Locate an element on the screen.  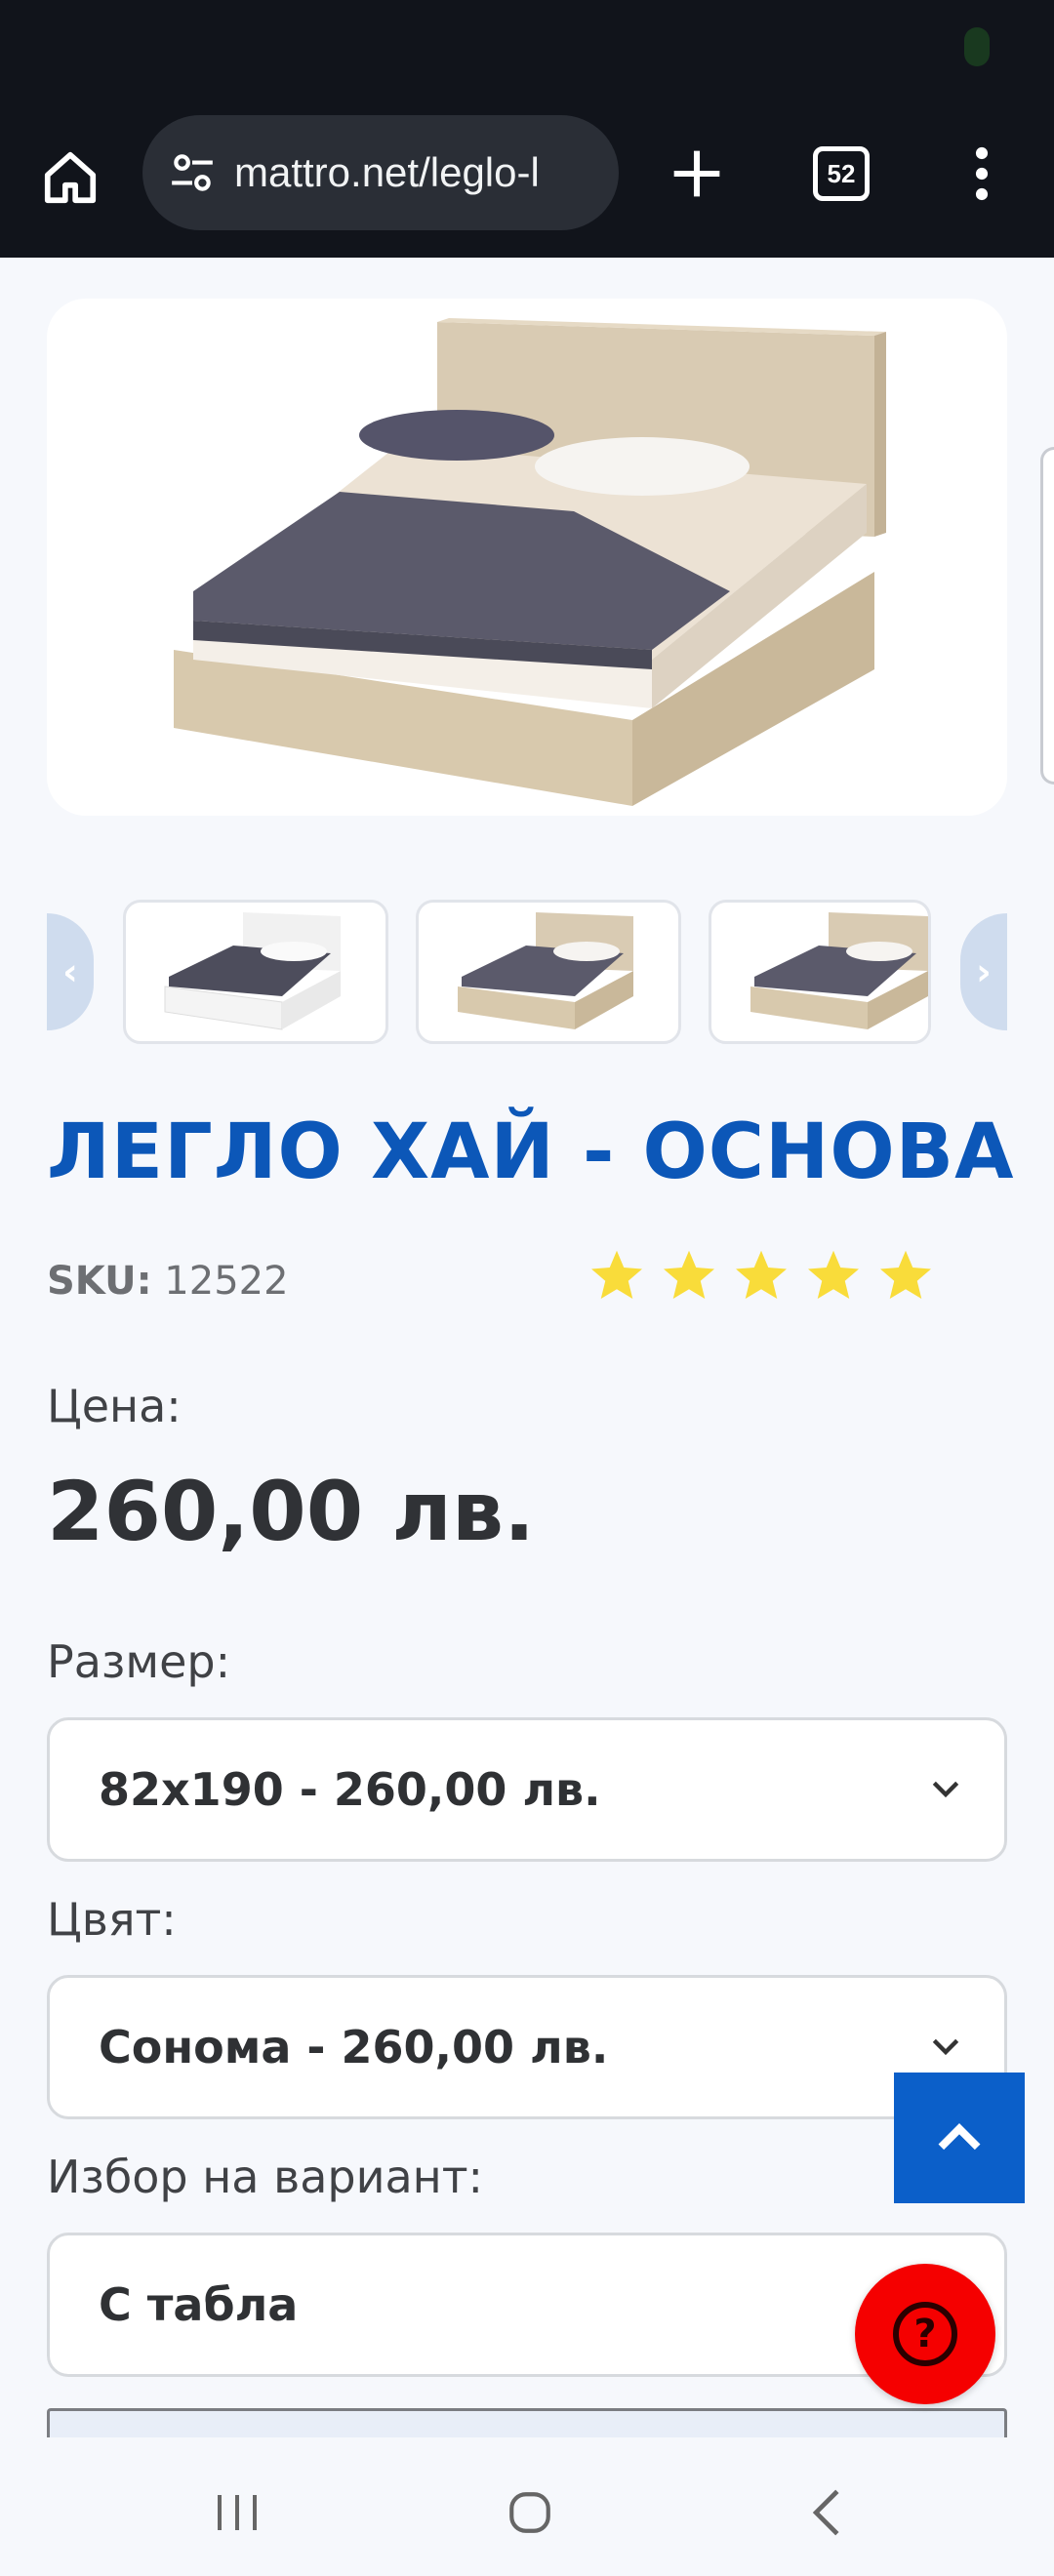
size-label: Размер: is located at coordinates (139, 1661).